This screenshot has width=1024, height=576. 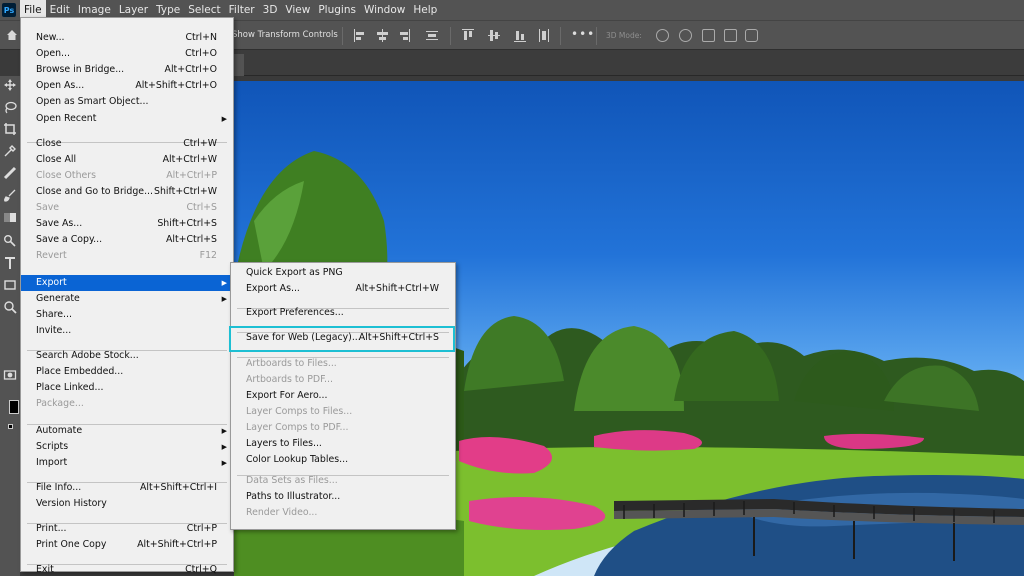 What do you see at coordinates (10, 217) in the screenshot?
I see `gradient-tool-icon` at bounding box center [10, 217].